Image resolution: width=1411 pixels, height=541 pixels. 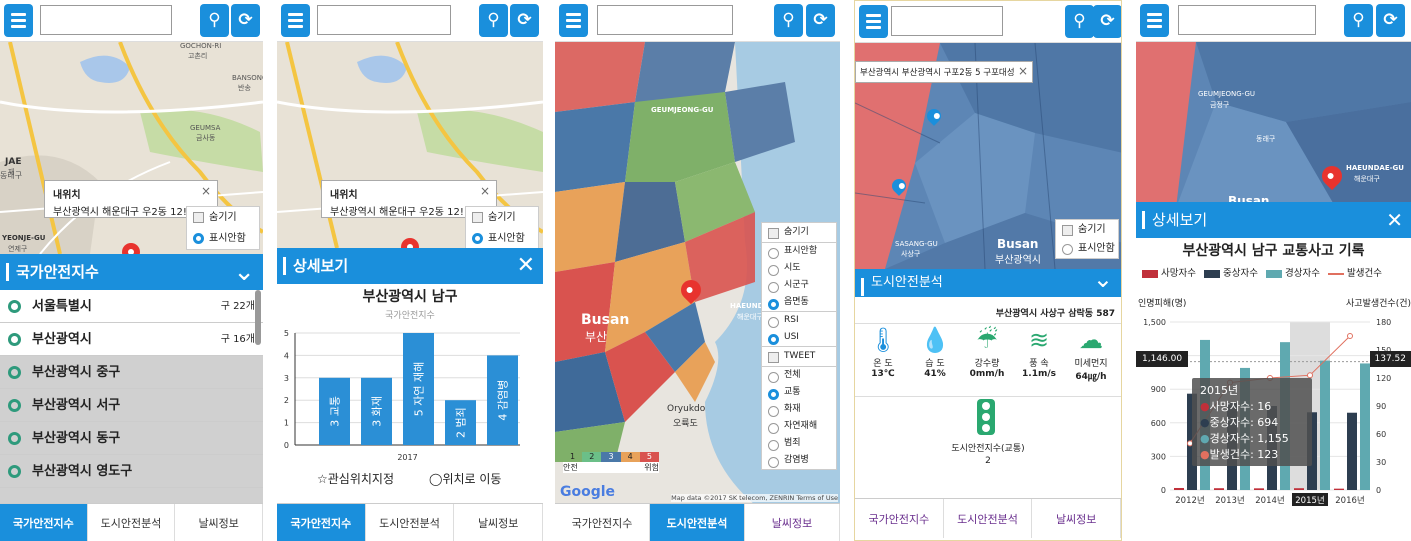 What do you see at coordinates (799, 337) in the screenshot?
I see `legend-option: USI` at bounding box center [799, 337].